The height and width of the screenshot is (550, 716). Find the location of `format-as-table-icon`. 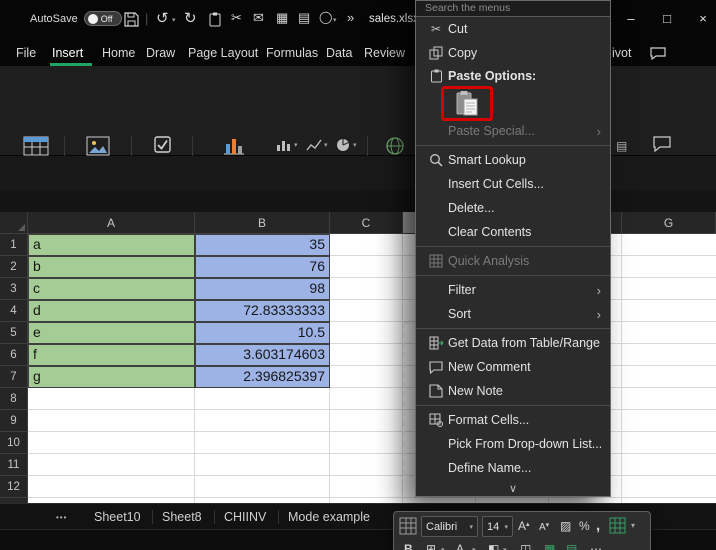

format-as-table-icon is located at coordinates (617, 526).